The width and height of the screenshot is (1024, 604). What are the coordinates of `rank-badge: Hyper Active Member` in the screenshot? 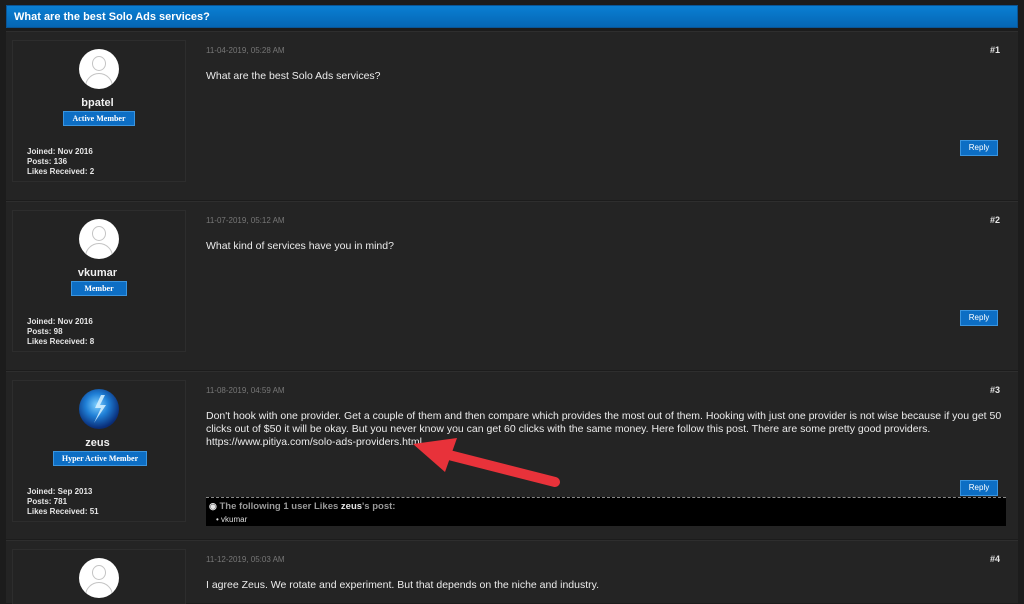 It's located at (100, 458).